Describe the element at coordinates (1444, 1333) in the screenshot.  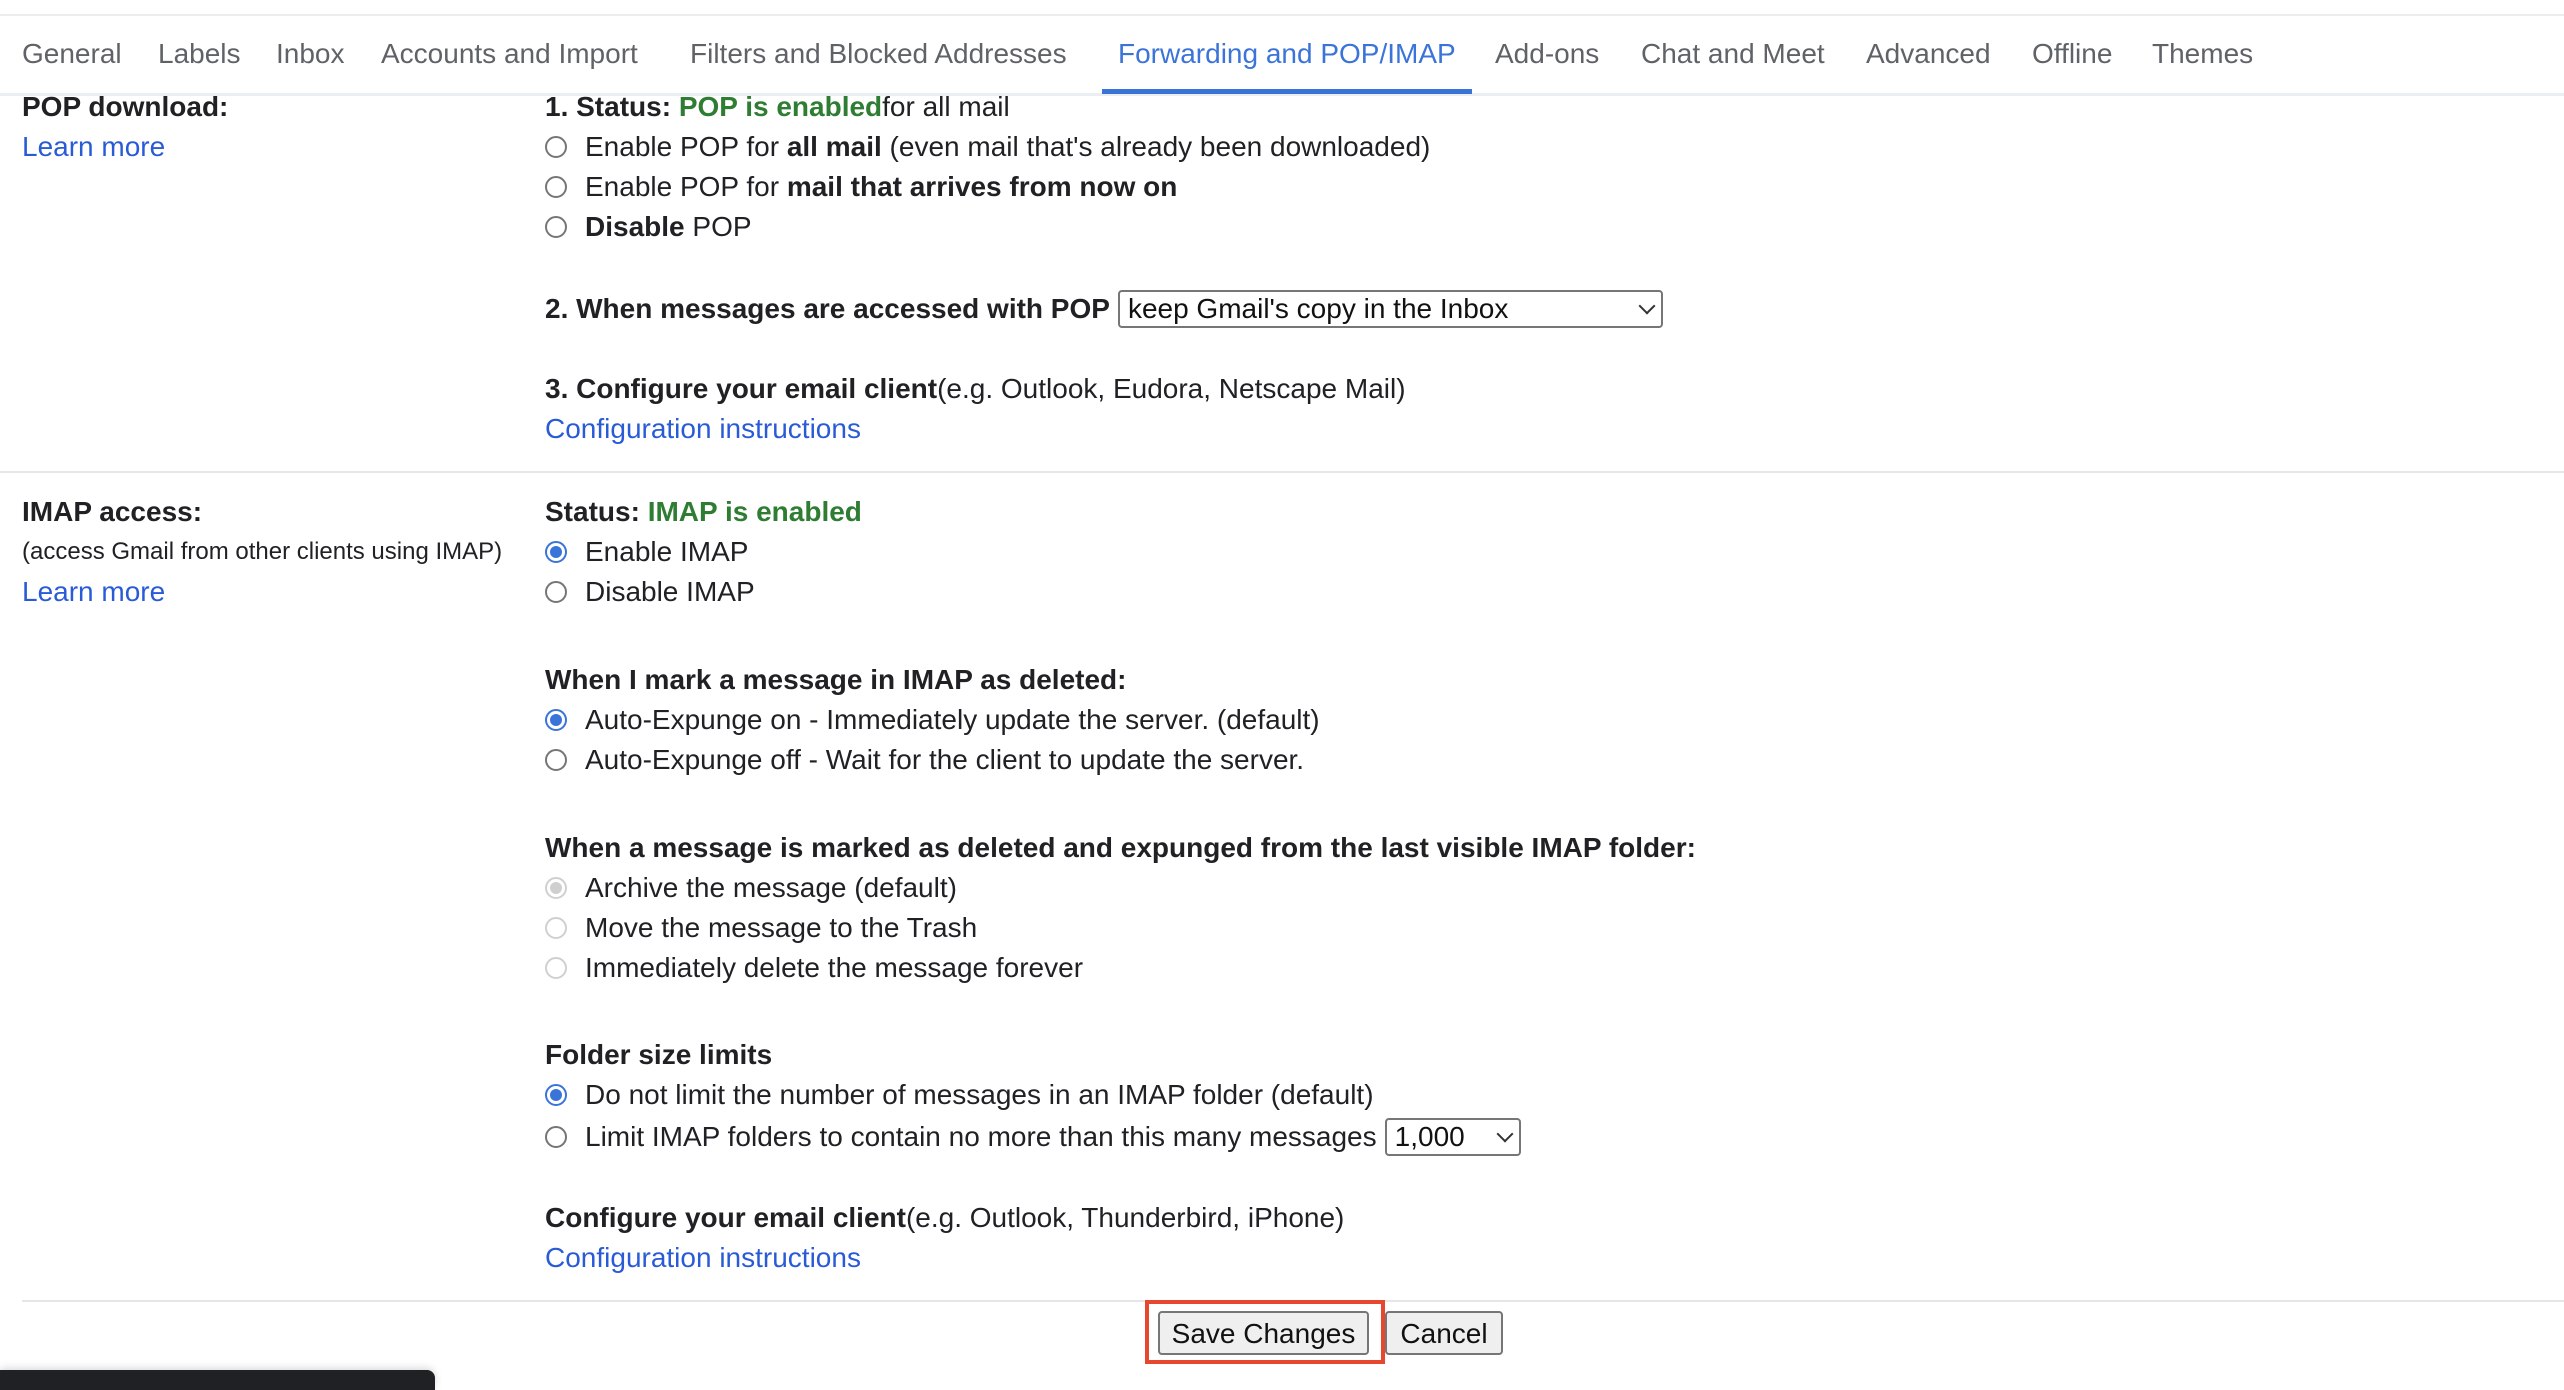
I see `cancel-button: Cancel` at that location.